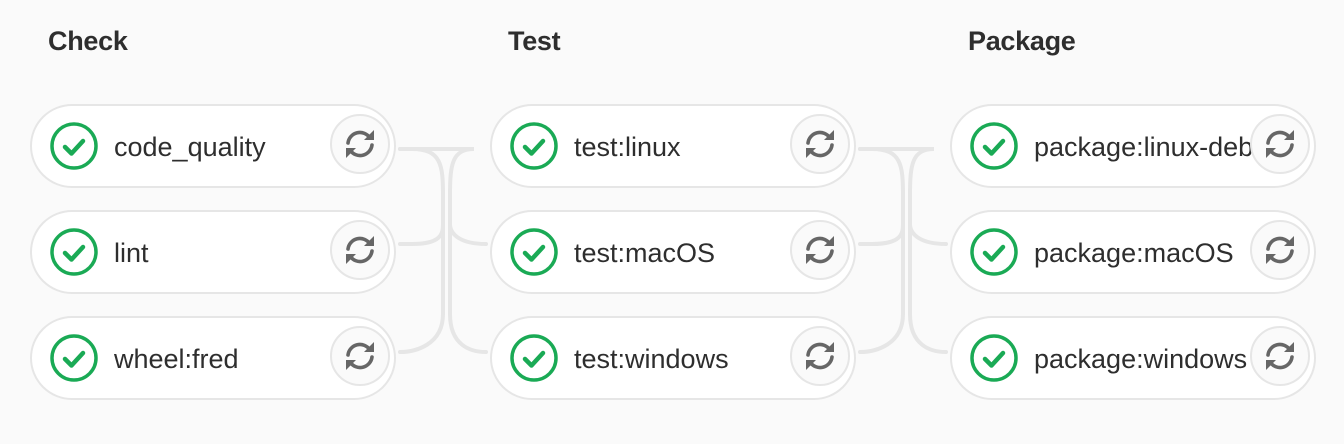 The height and width of the screenshot is (444, 1344). I want to click on job-link-package-windows: package:windows, so click(1102, 358).